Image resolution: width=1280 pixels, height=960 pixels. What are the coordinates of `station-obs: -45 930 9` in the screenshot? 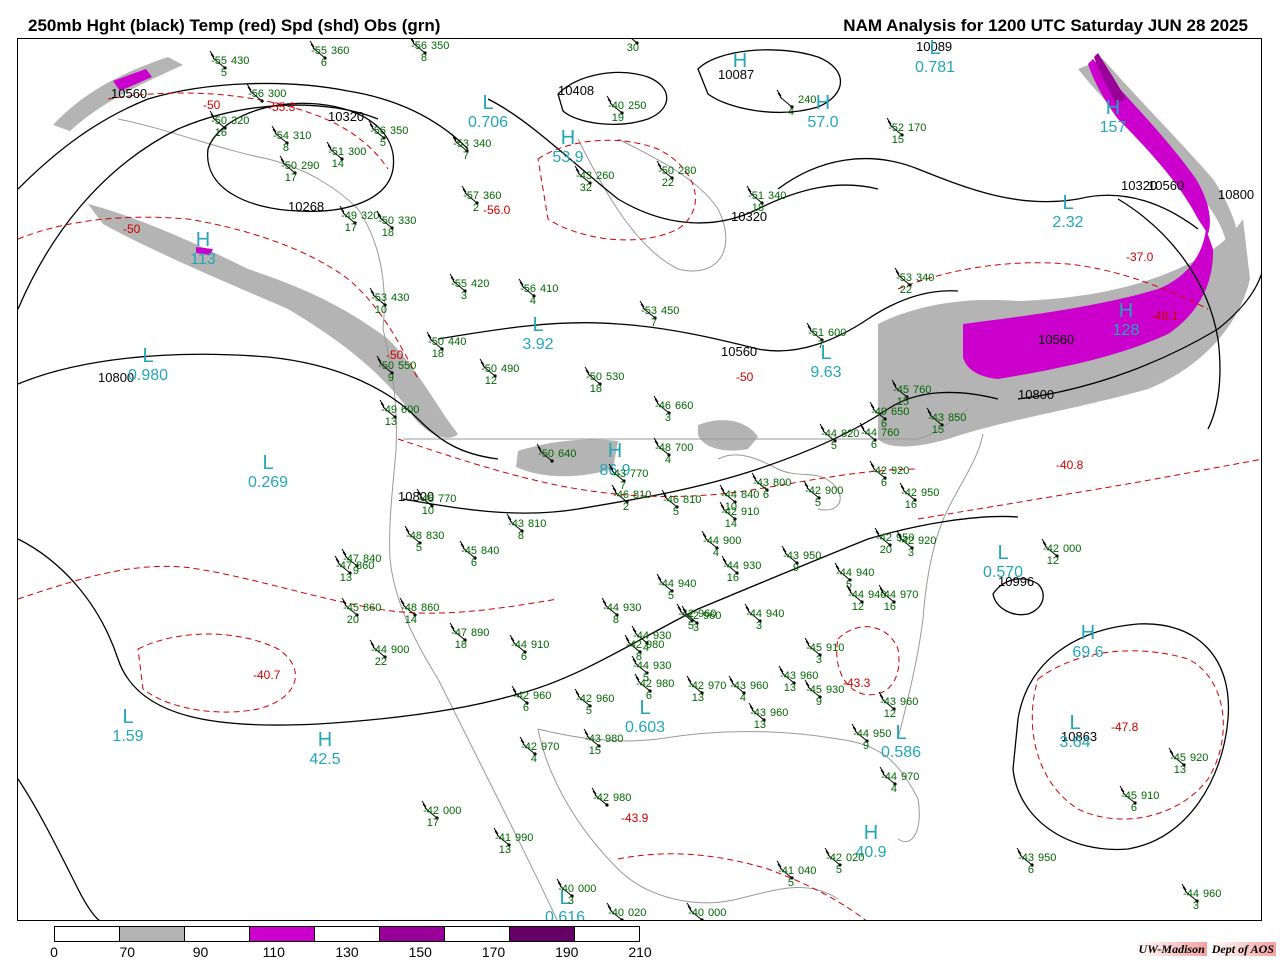 It's located at (824, 693).